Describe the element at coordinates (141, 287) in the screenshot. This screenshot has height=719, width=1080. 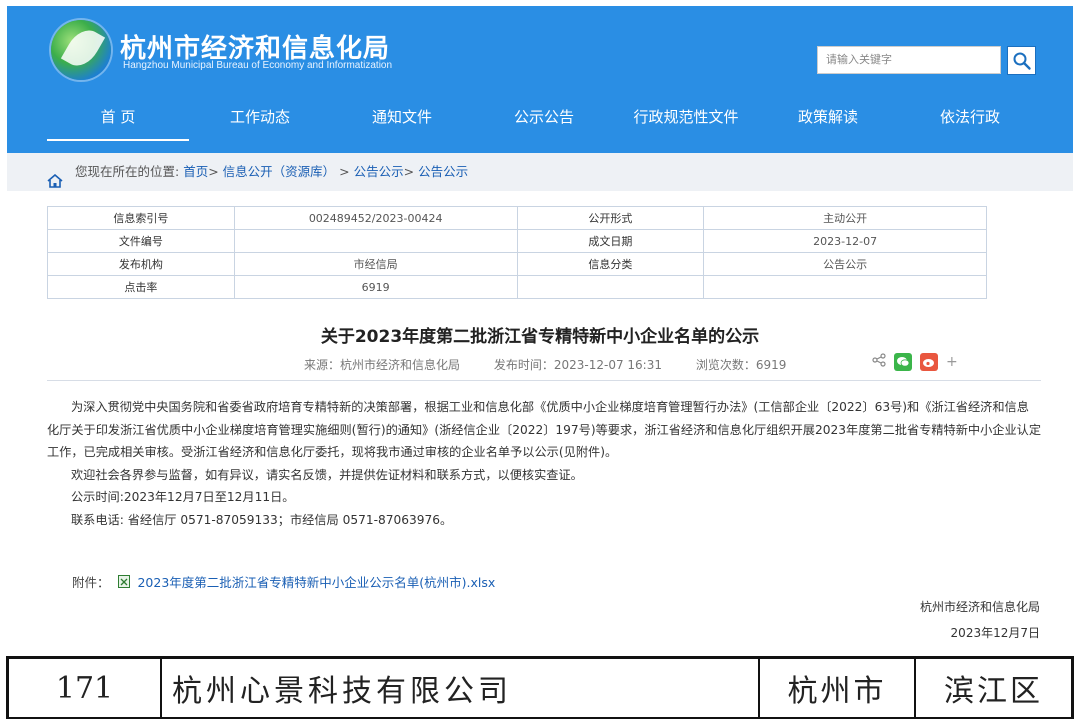
I see `meta-key: 点击率` at that location.